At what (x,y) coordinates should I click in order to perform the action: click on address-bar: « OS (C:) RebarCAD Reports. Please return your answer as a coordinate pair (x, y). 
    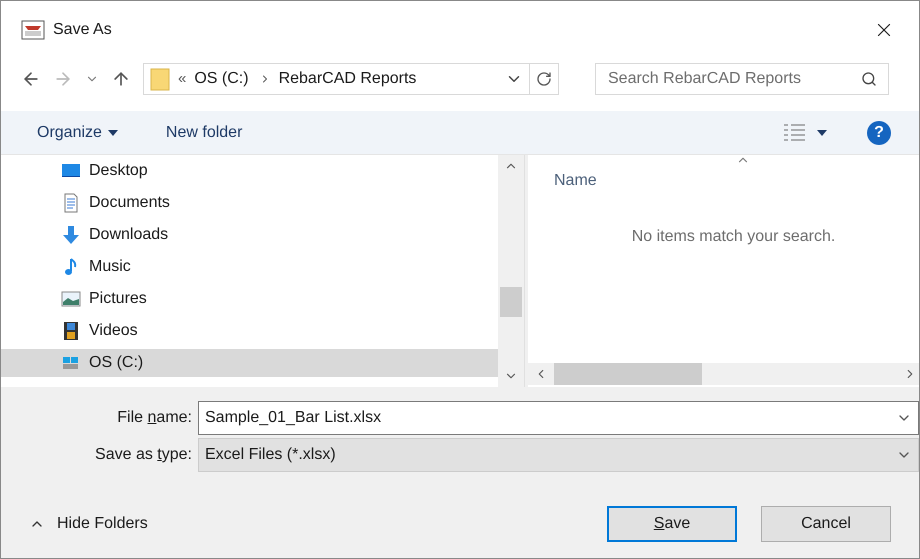
    Looking at the image, I should click on (351, 79).